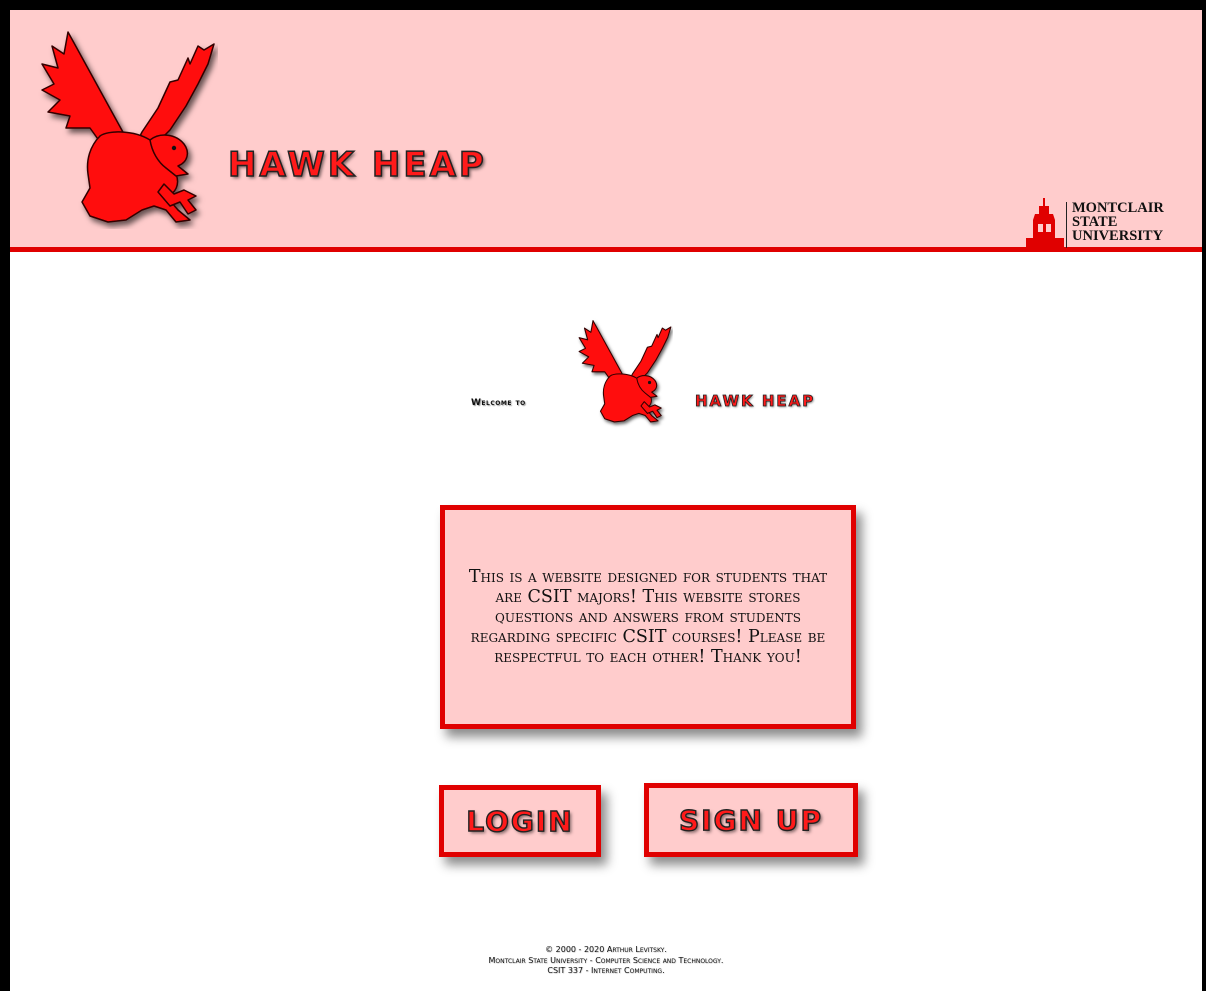  I want to click on site-title: HAWK HEAP, so click(357, 165).